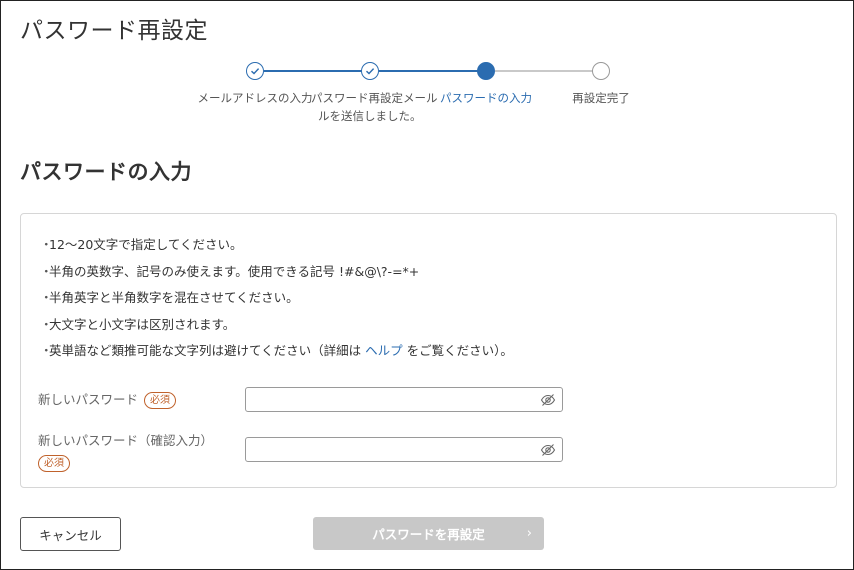 The image size is (854, 570). Describe the element at coordinates (106, 172) in the screenshot. I see `section-title: パスワードの入力` at that location.